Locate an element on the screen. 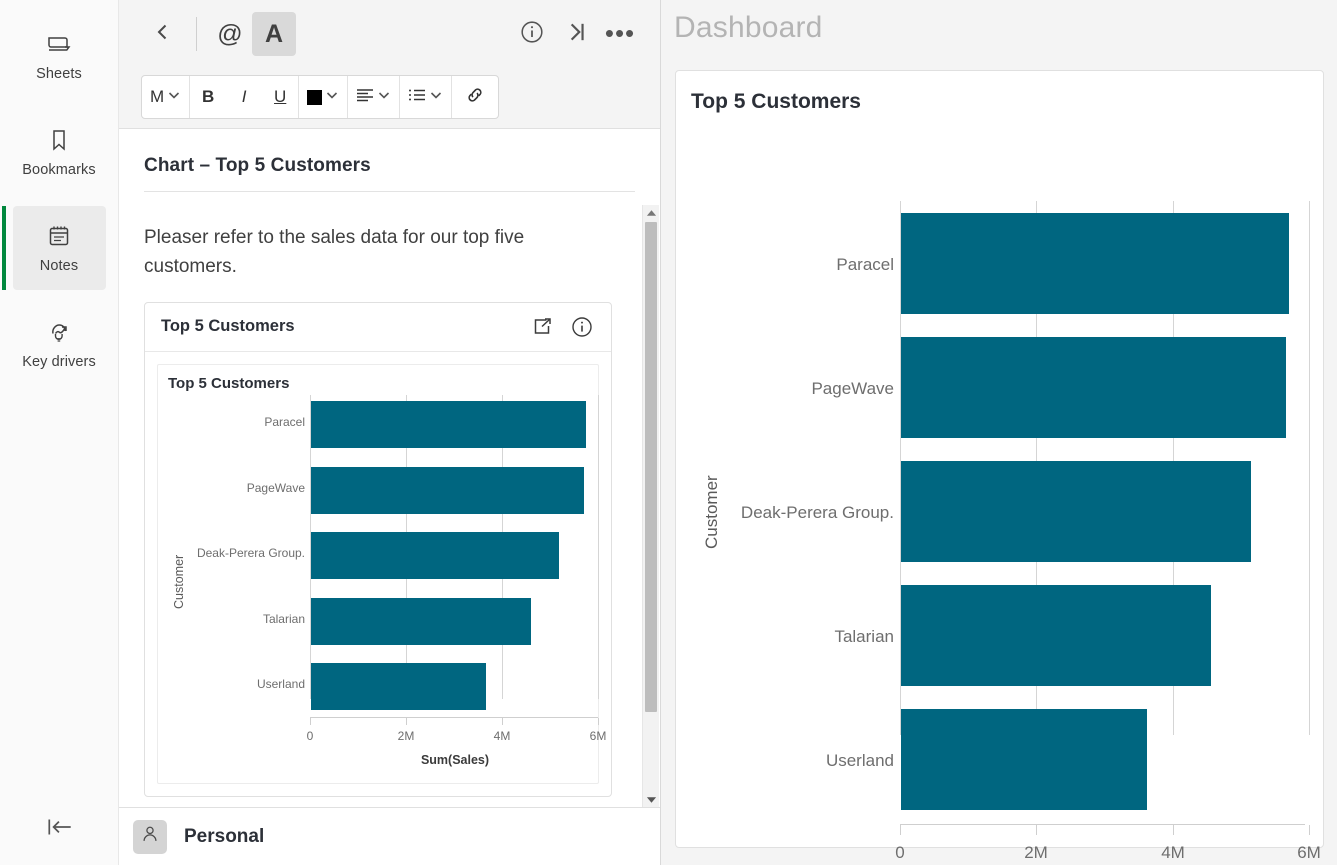 This screenshot has width=1337, height=865. link-icon is located at coordinates (475, 97).